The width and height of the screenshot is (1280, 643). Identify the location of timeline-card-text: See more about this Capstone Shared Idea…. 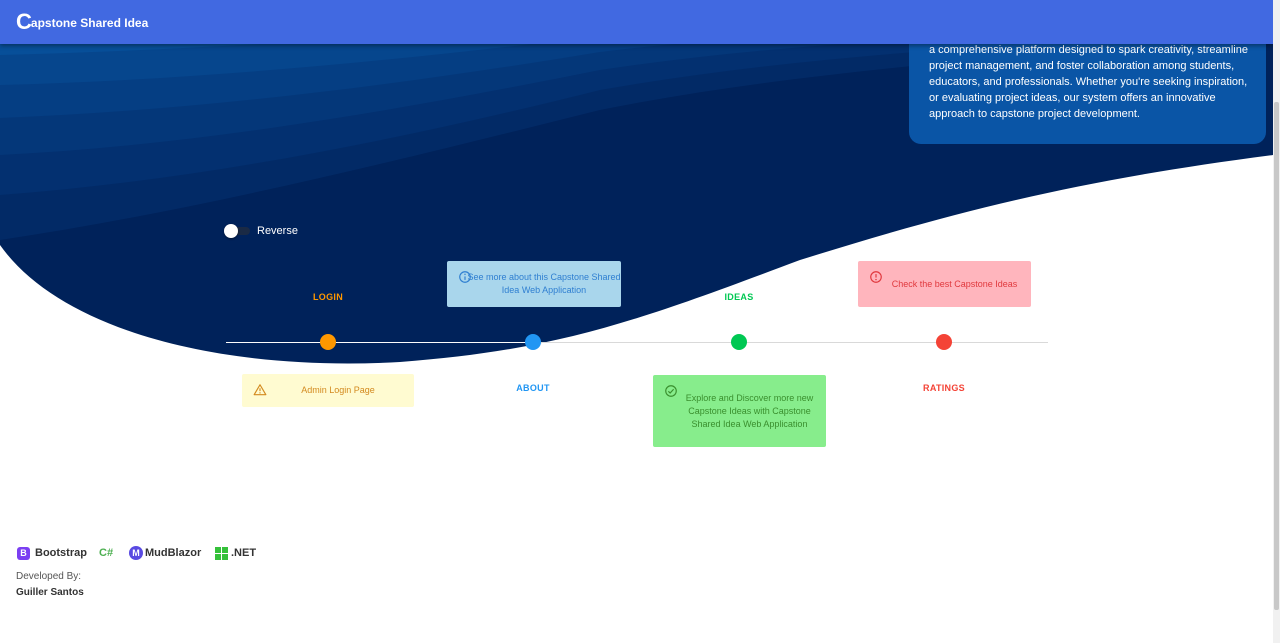
(544, 283).